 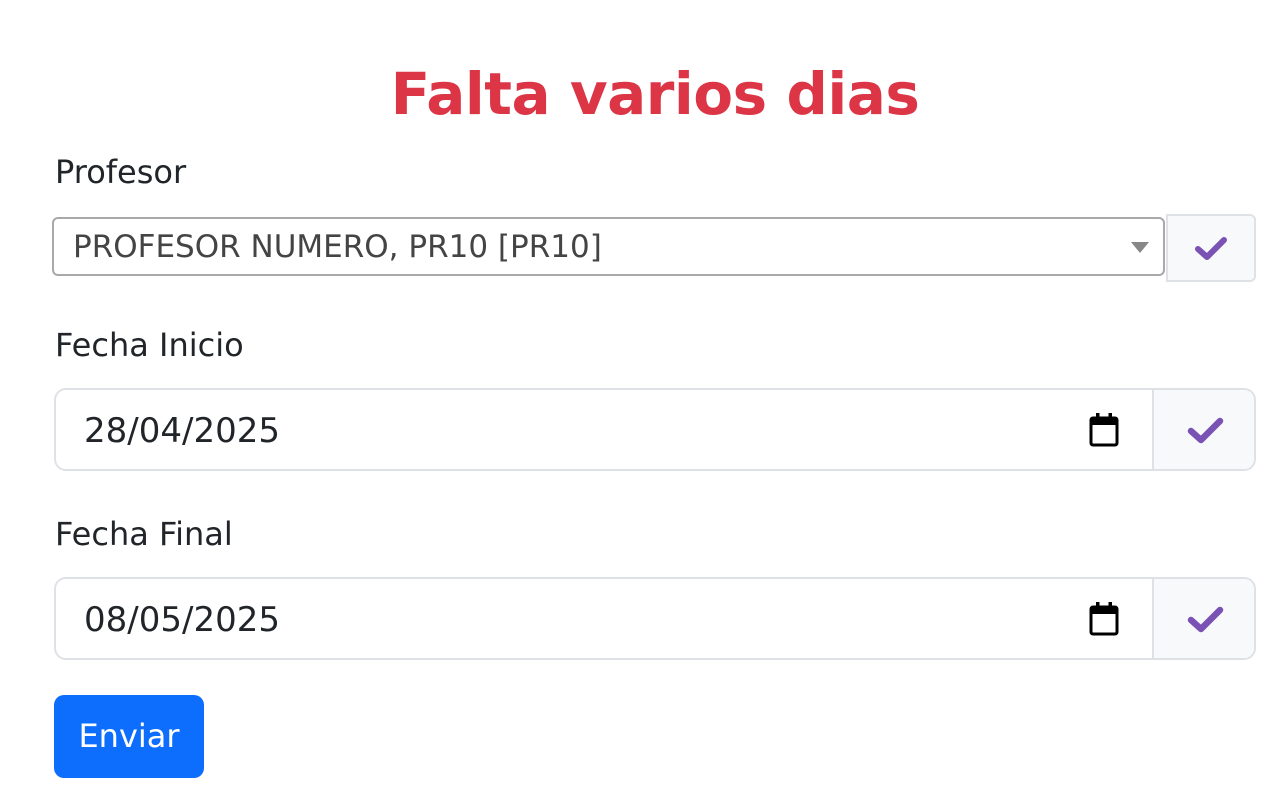 What do you see at coordinates (608, 246) in the screenshot?
I see `profesor-select: PROFESOR NUMERO, PR10 [PR10]` at bounding box center [608, 246].